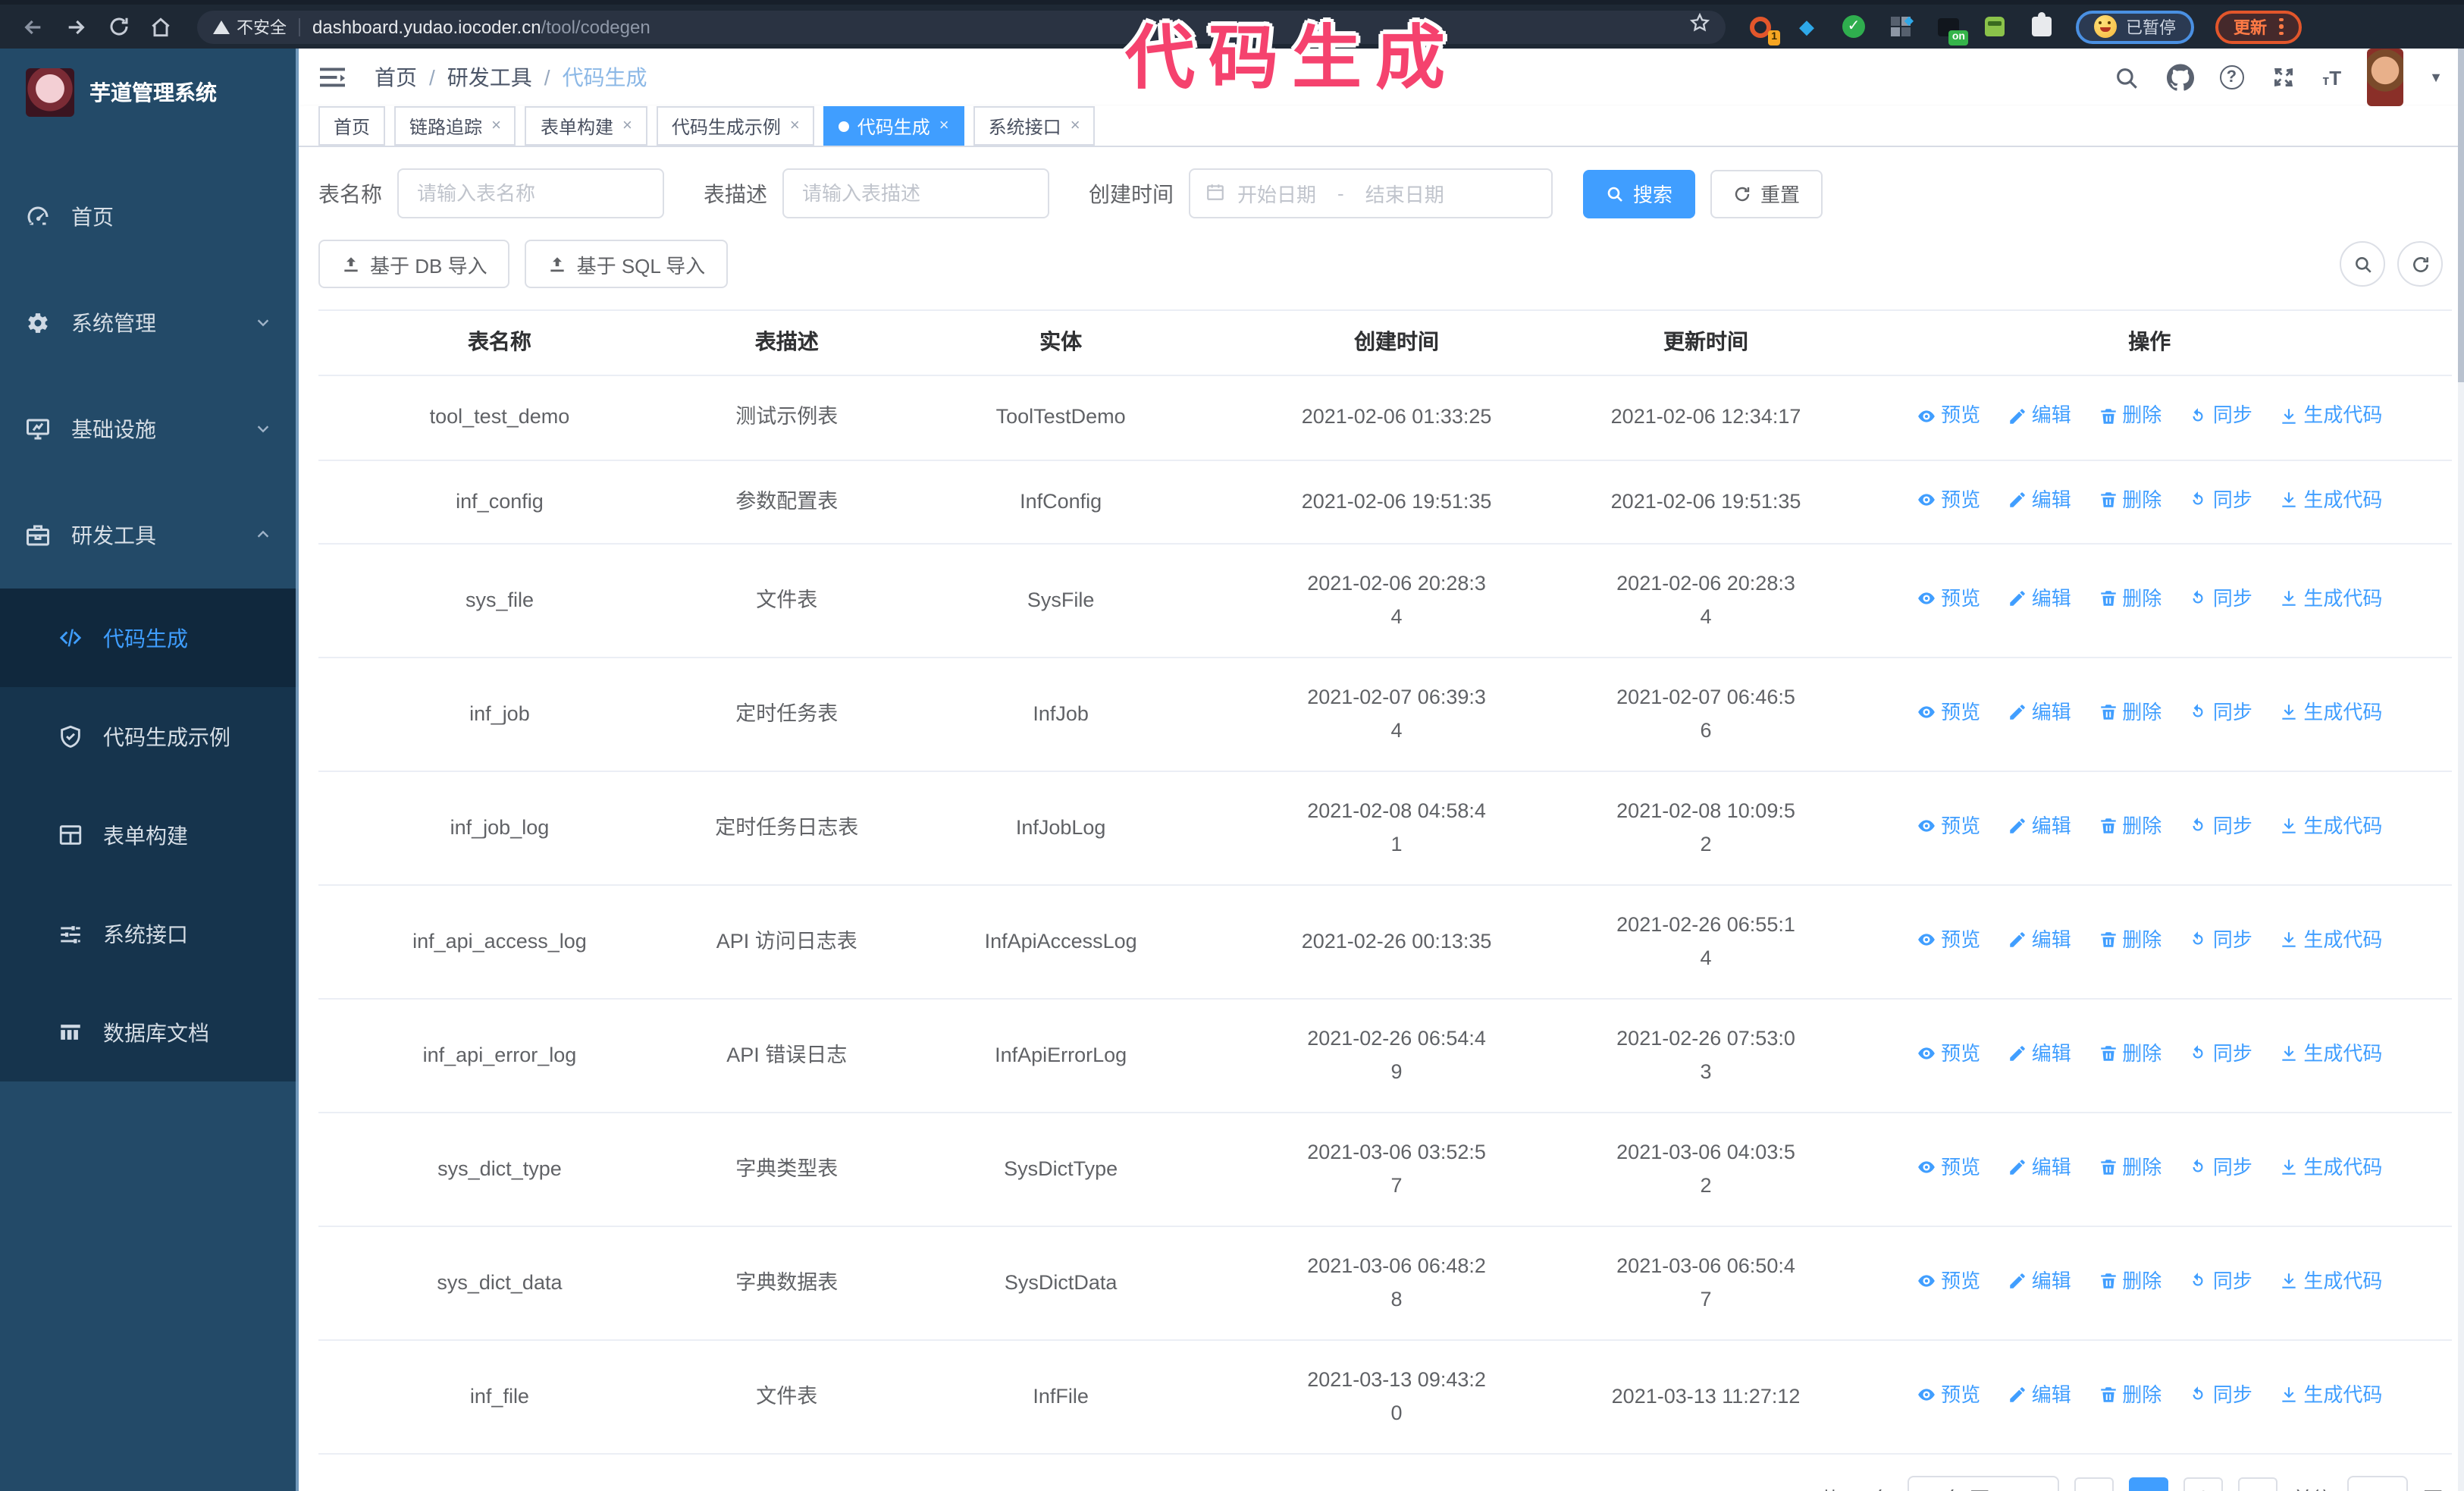 This screenshot has width=2464, height=1491. Describe the element at coordinates (1854, 26) in the screenshot. I see `extension-check-icon: ✓` at that location.